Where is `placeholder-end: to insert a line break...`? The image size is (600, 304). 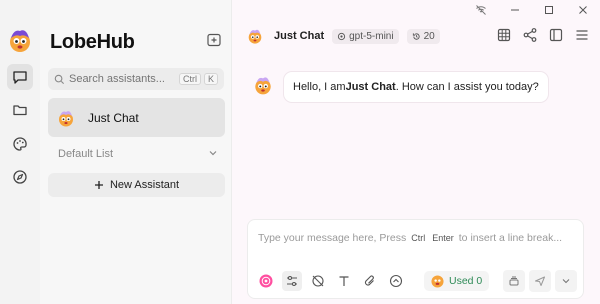 placeholder-end: to insert a line break... is located at coordinates (510, 238).